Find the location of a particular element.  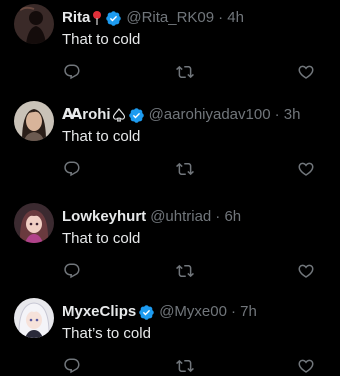

reply-text: That’s to cold is located at coordinates (106, 333).